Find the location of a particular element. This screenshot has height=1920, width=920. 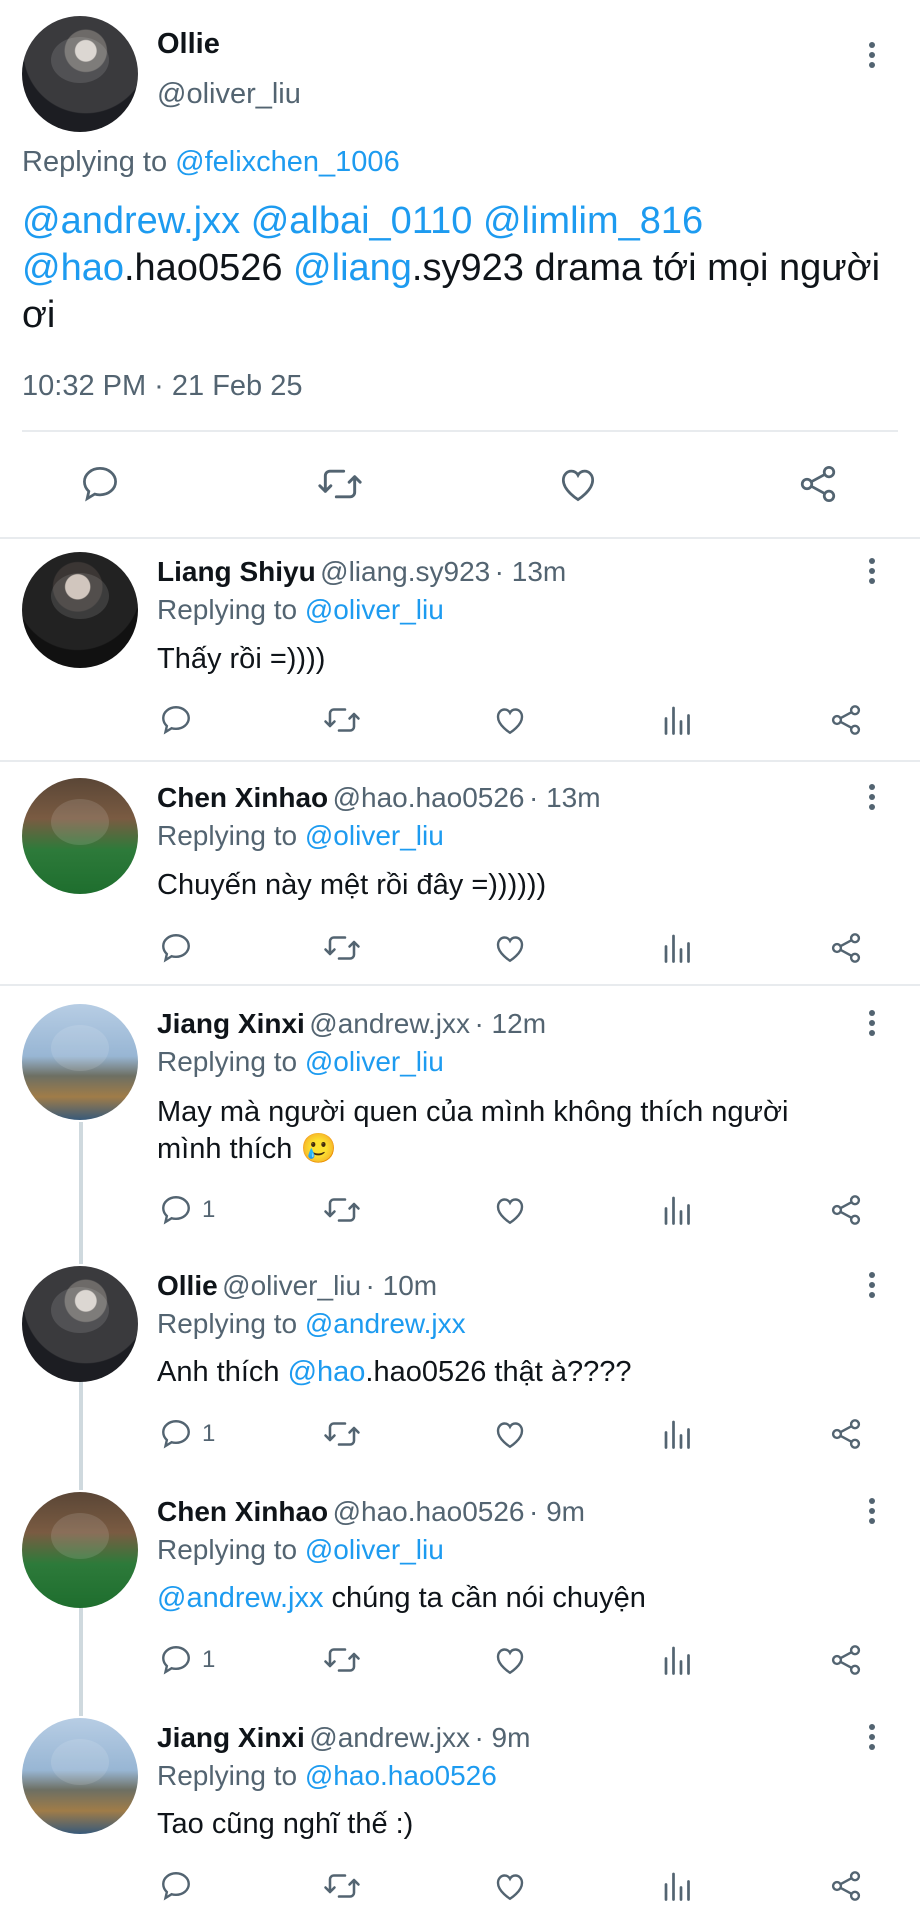

retweet-icon is located at coordinates (342, 1210).